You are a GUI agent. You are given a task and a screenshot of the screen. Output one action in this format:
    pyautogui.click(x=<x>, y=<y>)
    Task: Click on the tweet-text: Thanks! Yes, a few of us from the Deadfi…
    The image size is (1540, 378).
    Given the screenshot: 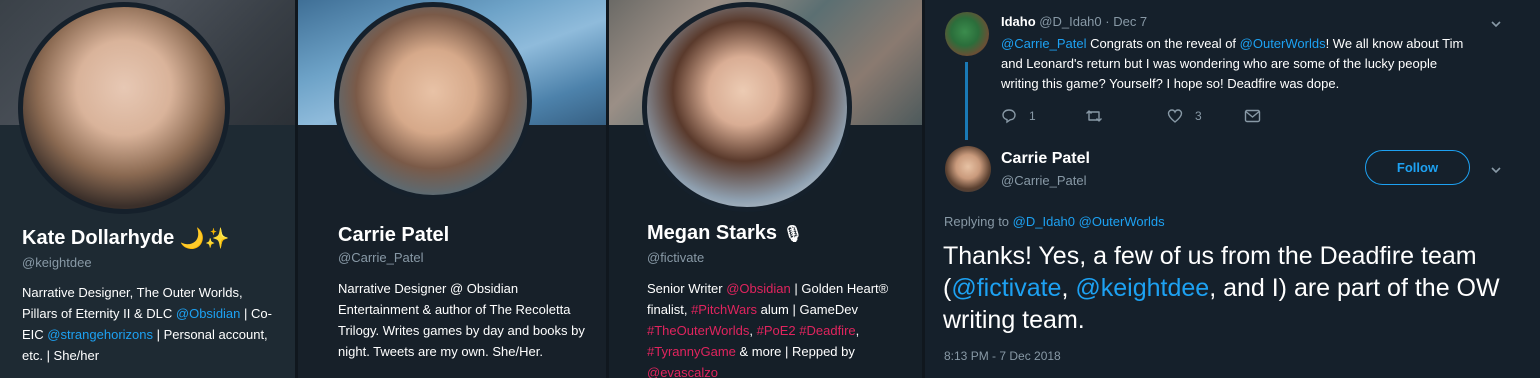 What is the action you would take?
    pyautogui.click(x=1228, y=288)
    